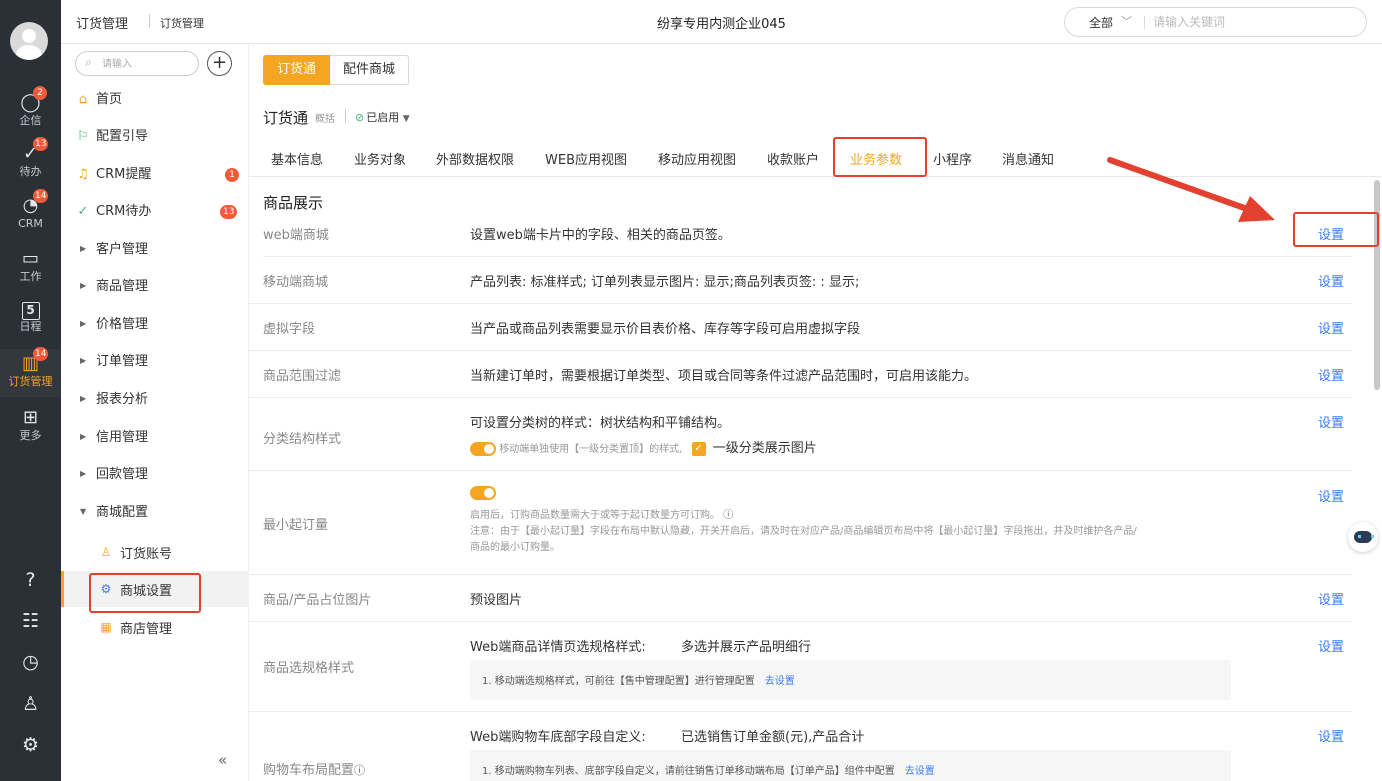 This screenshot has width=1382, height=781. I want to click on rail-item-more: ⊞ 更多, so click(30, 425).